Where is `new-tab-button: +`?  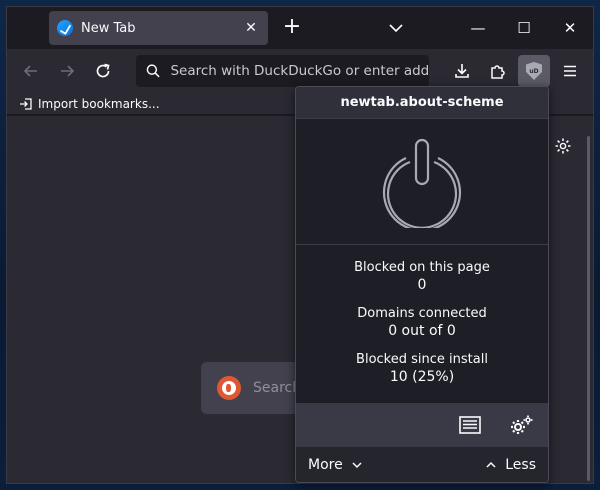 new-tab-button: + is located at coordinates (292, 28).